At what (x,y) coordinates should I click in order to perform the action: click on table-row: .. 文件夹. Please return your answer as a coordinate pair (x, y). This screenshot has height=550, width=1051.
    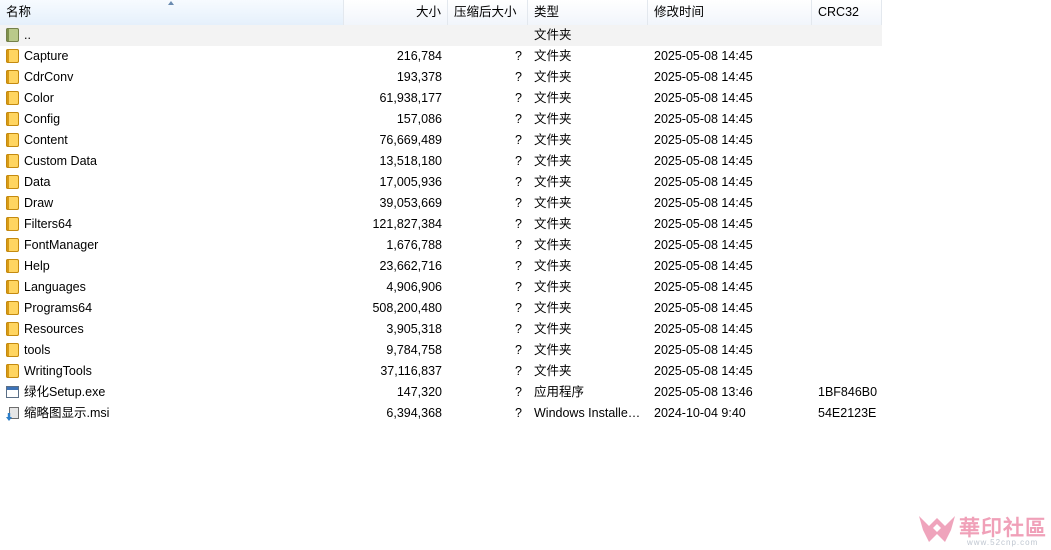
    Looking at the image, I should click on (441, 35).